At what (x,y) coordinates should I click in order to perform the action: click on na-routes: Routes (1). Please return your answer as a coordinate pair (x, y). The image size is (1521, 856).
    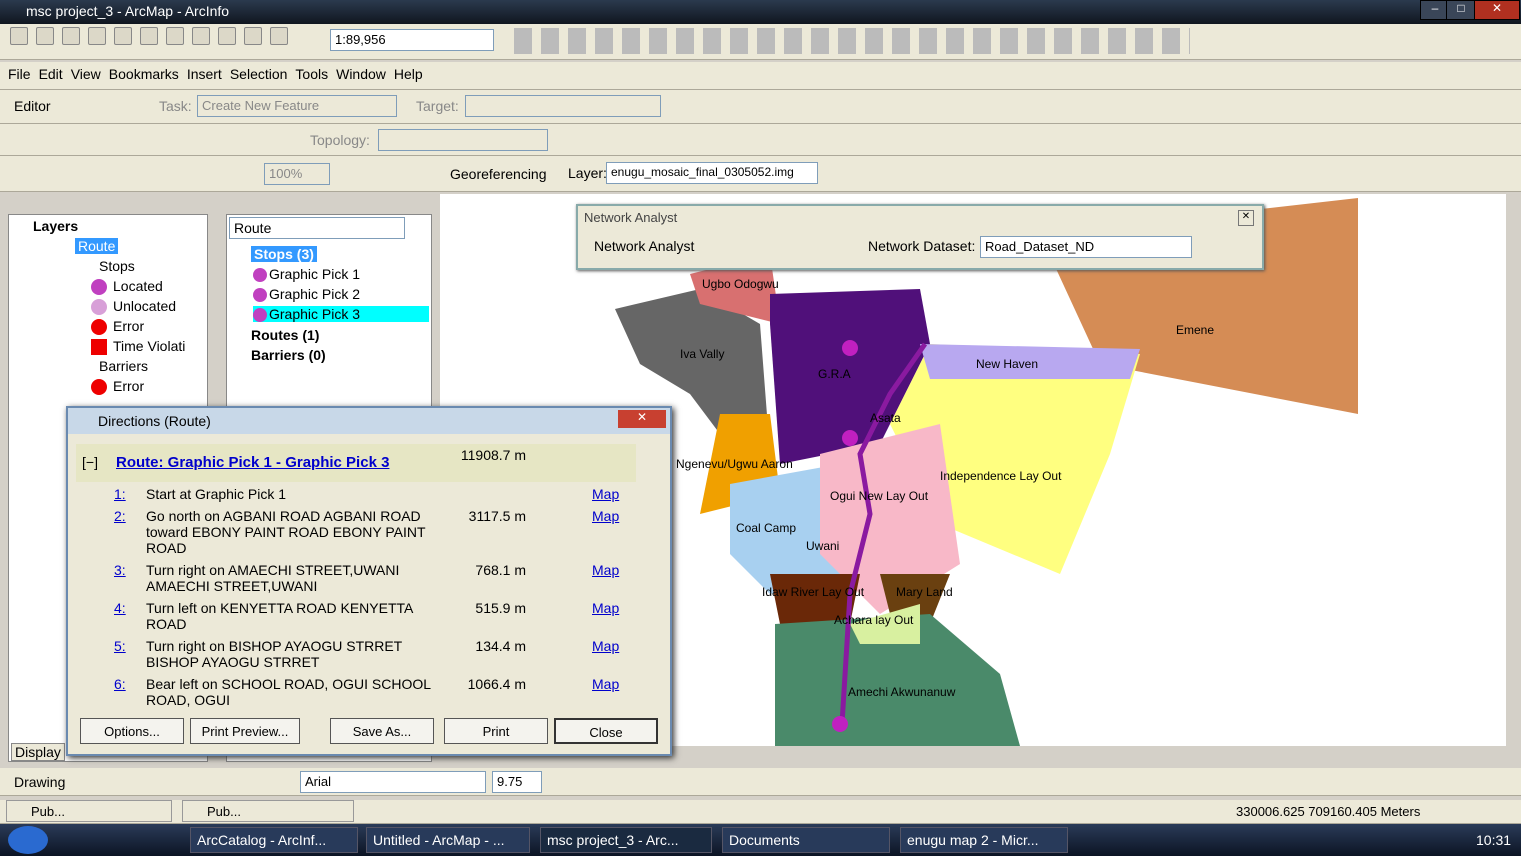
    Looking at the image, I should click on (285, 335).